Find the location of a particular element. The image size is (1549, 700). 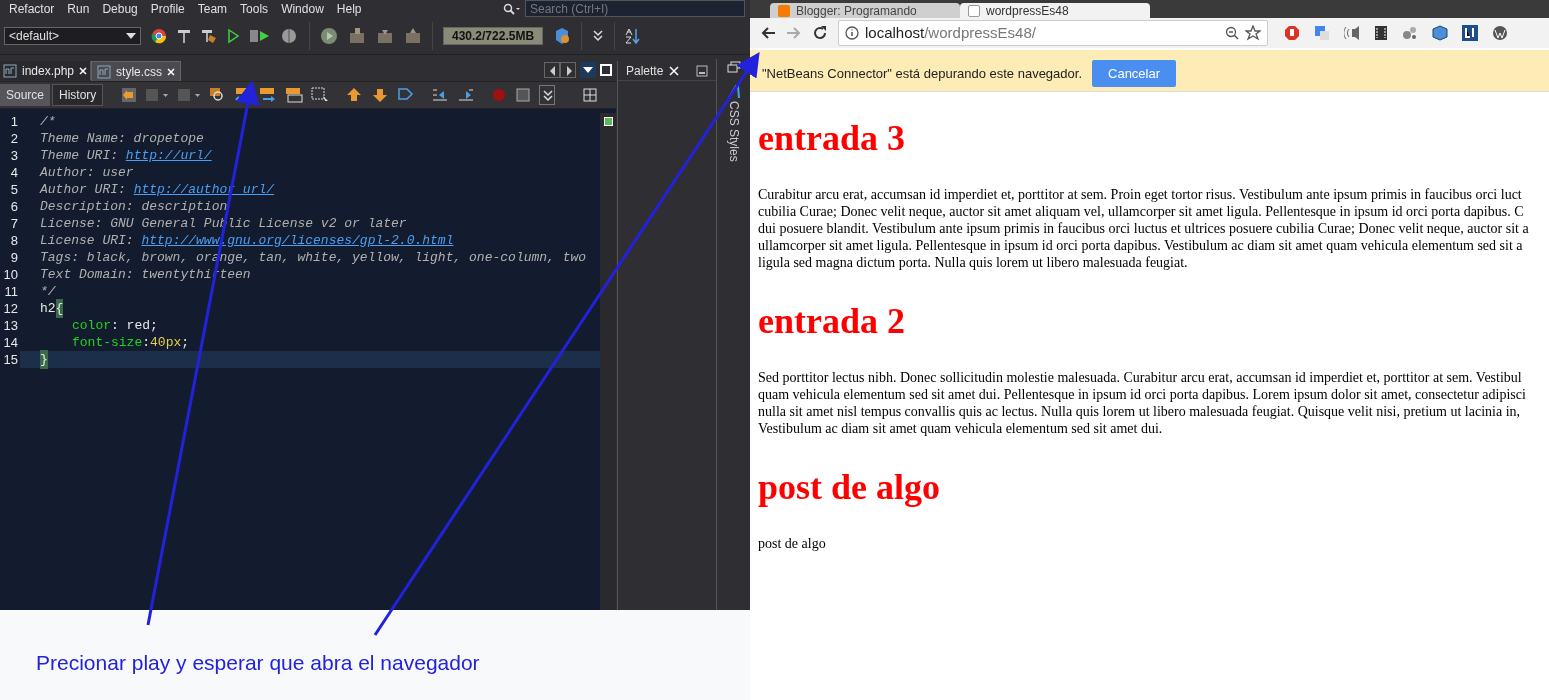

step-out-icon is located at coordinates (413, 35).